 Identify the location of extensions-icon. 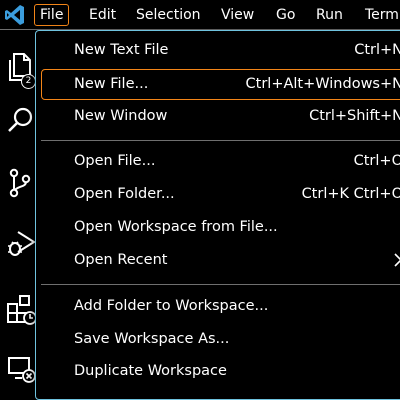
(21, 310).